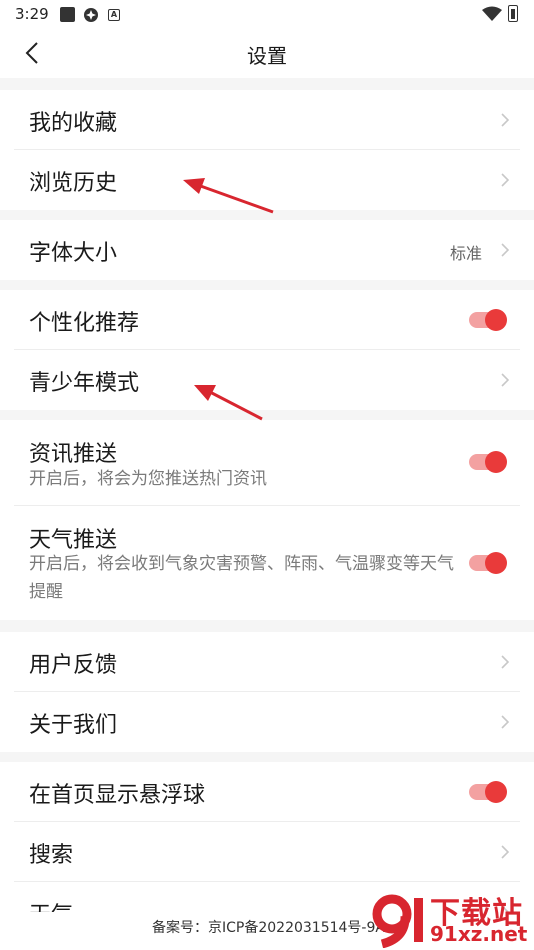  What do you see at coordinates (73, 454) in the screenshot?
I see `row-label: 资讯推送` at bounding box center [73, 454].